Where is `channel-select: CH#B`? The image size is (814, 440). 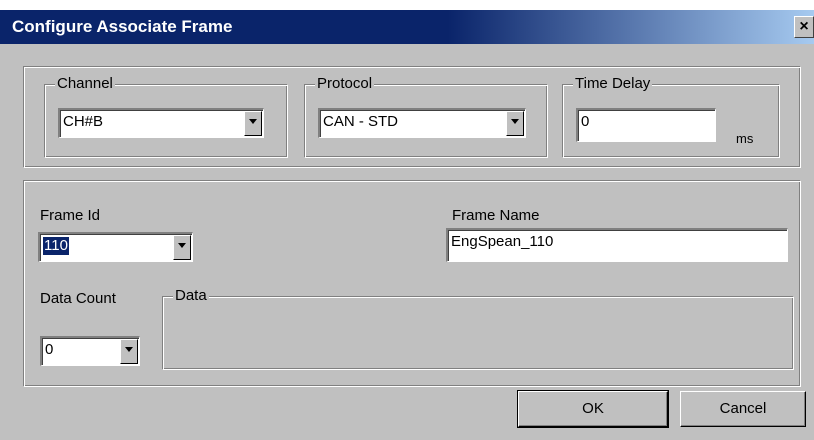
channel-select: CH#B is located at coordinates (161, 123).